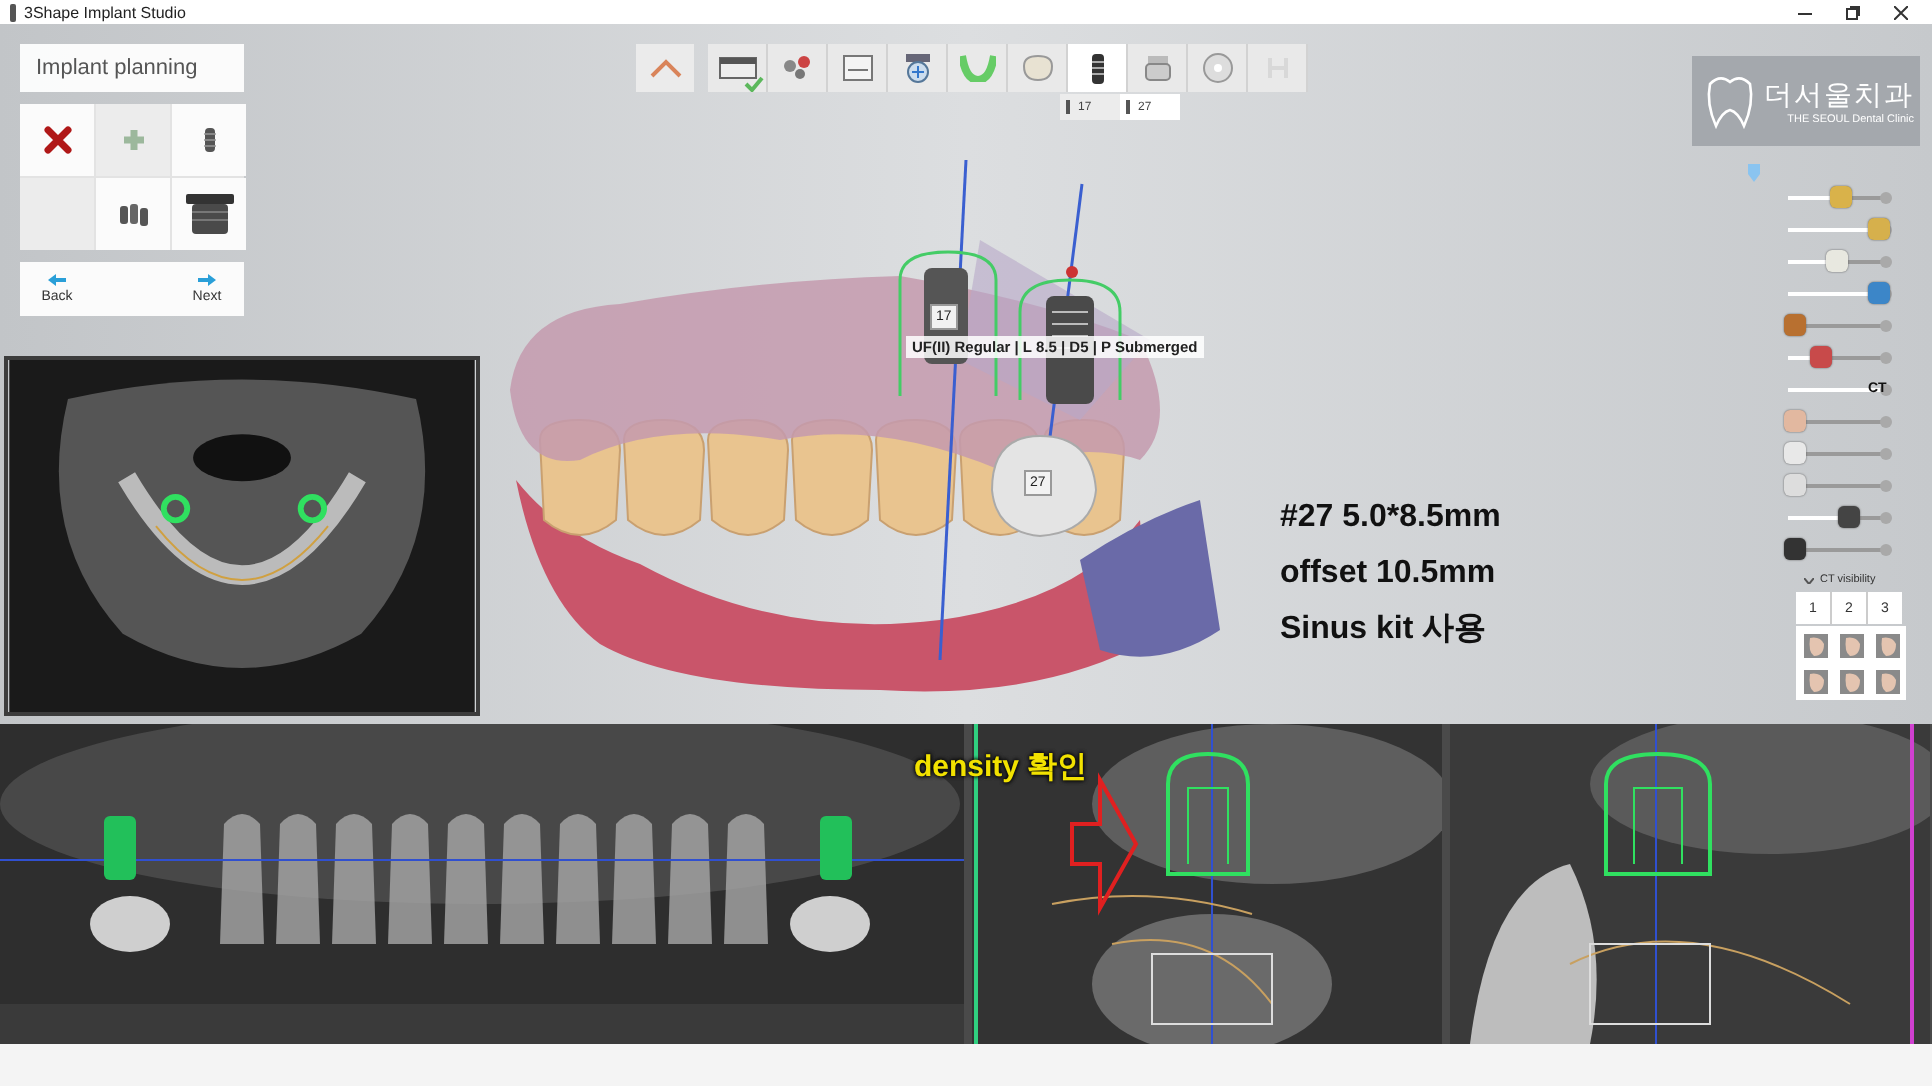  I want to click on plus-icon, so click(133, 140).